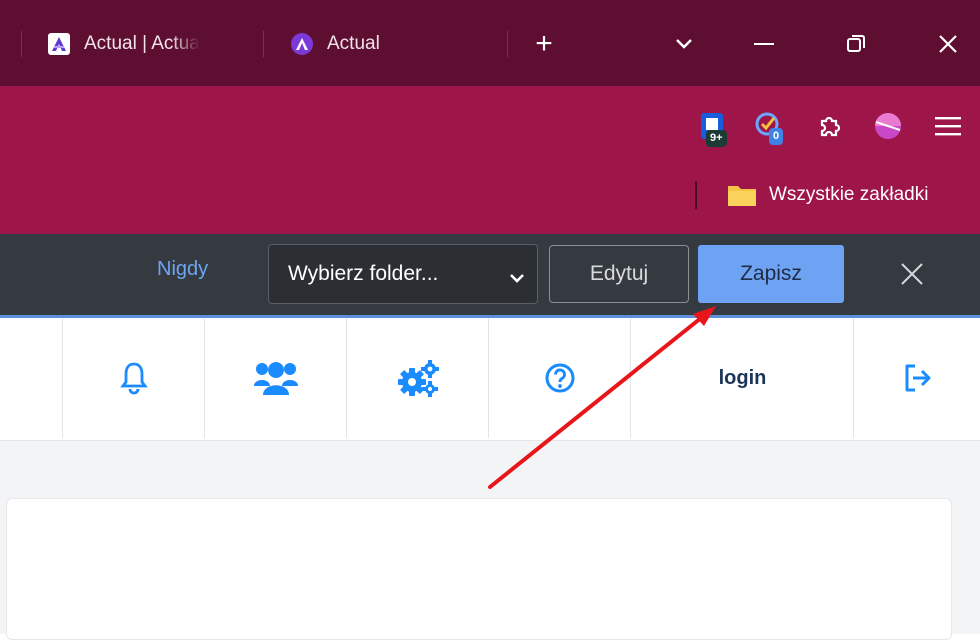 This screenshot has height=640, width=980. I want to click on extension-badge: 9+, so click(716, 138).